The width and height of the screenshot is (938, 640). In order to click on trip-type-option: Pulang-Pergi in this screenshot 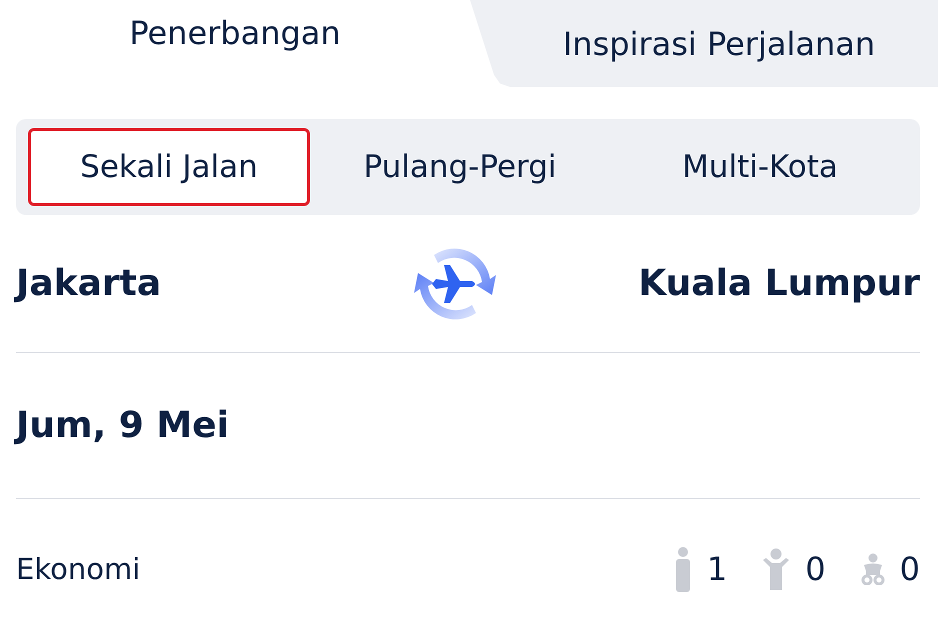, I will do `click(460, 167)`.